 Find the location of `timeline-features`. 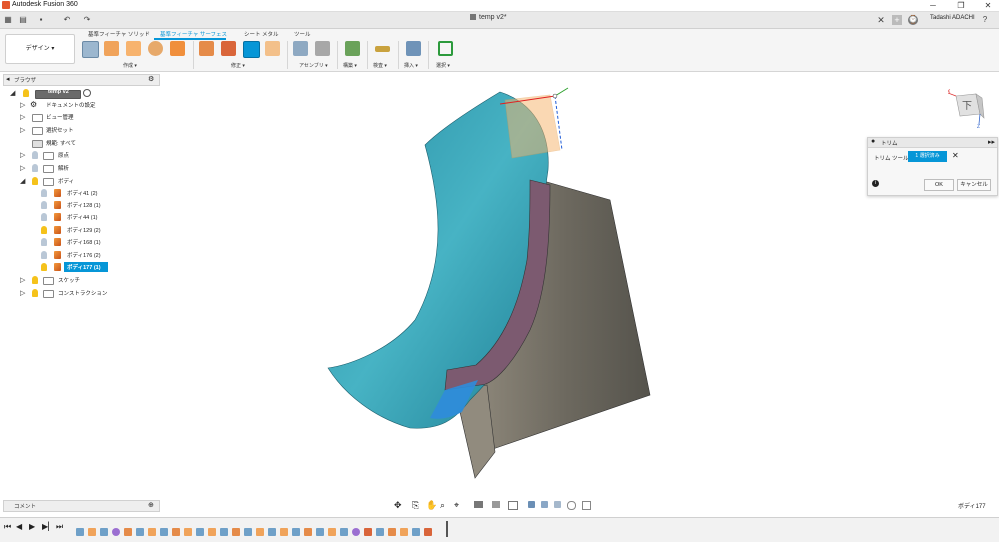

timeline-features is located at coordinates (262, 529).